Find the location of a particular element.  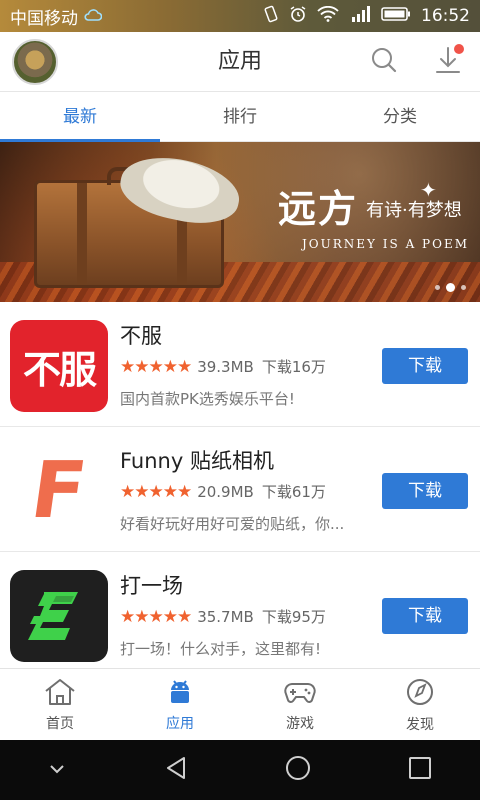

carousel-dot-active is located at coordinates (450, 287).